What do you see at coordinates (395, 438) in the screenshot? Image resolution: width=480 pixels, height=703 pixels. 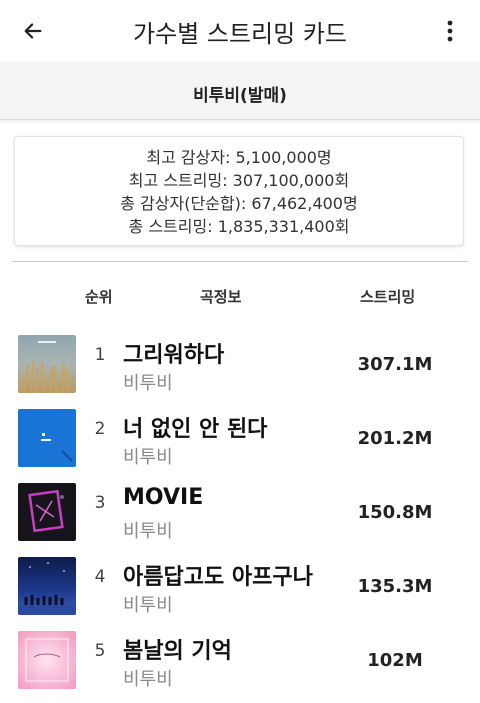 I see `track-streams: 201.2M` at bounding box center [395, 438].